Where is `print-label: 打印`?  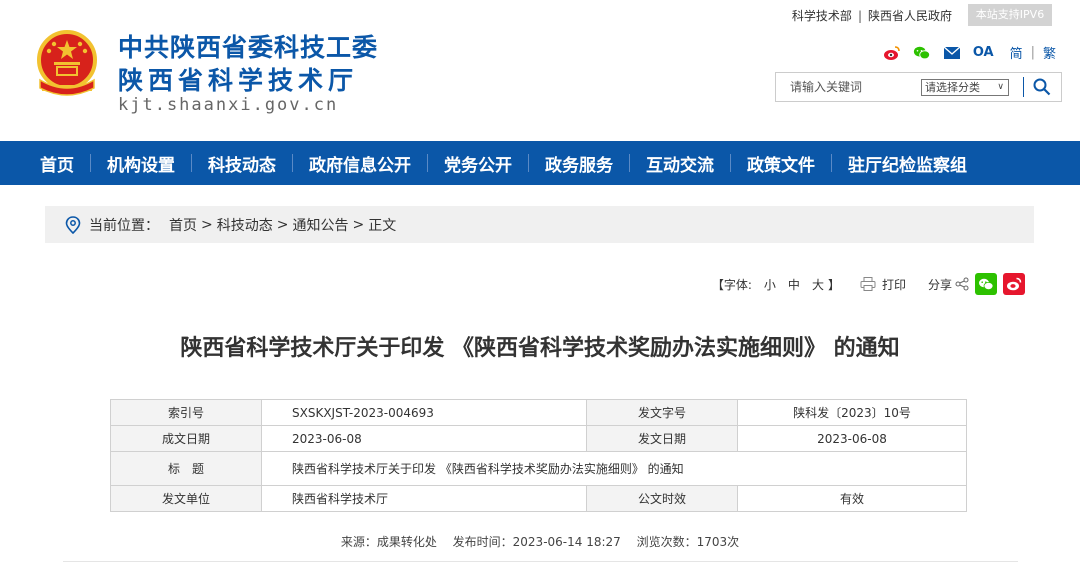 print-label: 打印 is located at coordinates (893, 284).